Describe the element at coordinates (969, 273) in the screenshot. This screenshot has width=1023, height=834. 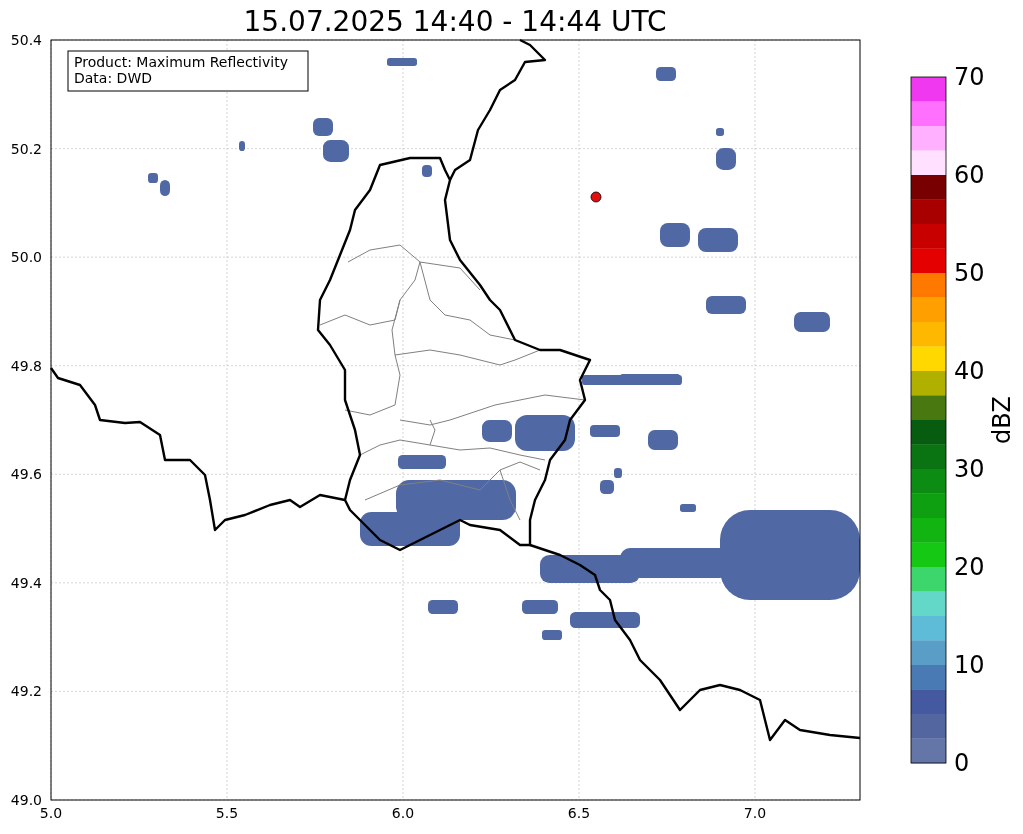
I see `colorbar-tick-label: 50` at that location.